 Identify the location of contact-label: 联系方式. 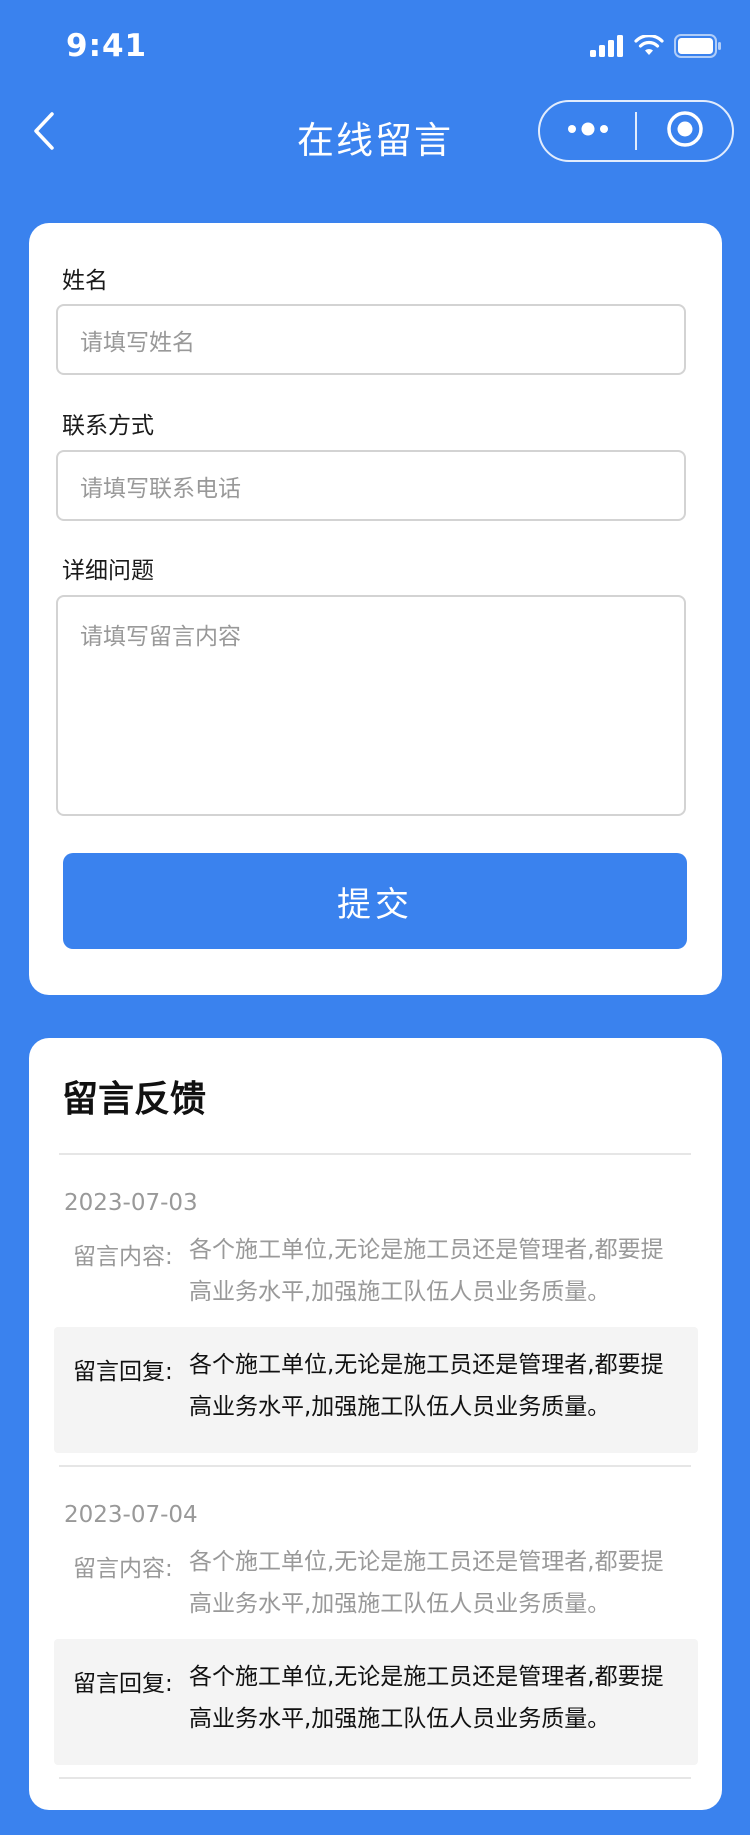
(108, 426).